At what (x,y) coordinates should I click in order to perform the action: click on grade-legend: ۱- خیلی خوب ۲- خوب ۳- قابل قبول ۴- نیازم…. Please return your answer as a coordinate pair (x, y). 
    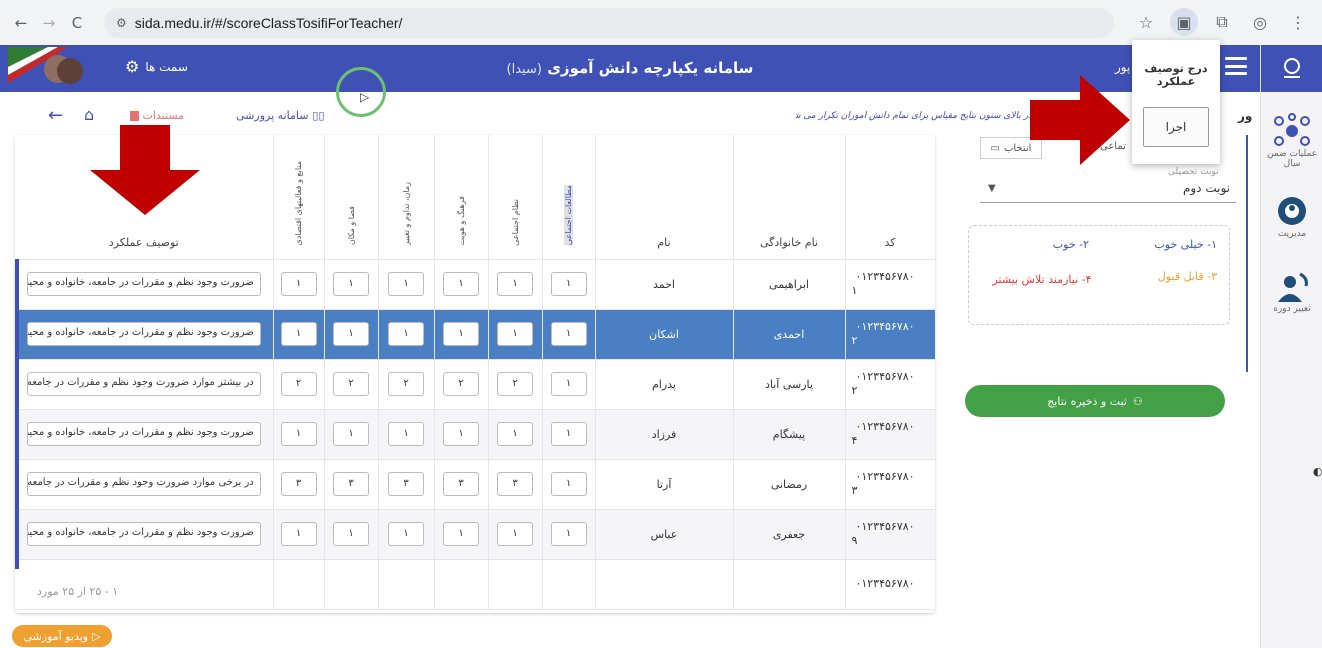
    Looking at the image, I should click on (1099, 275).